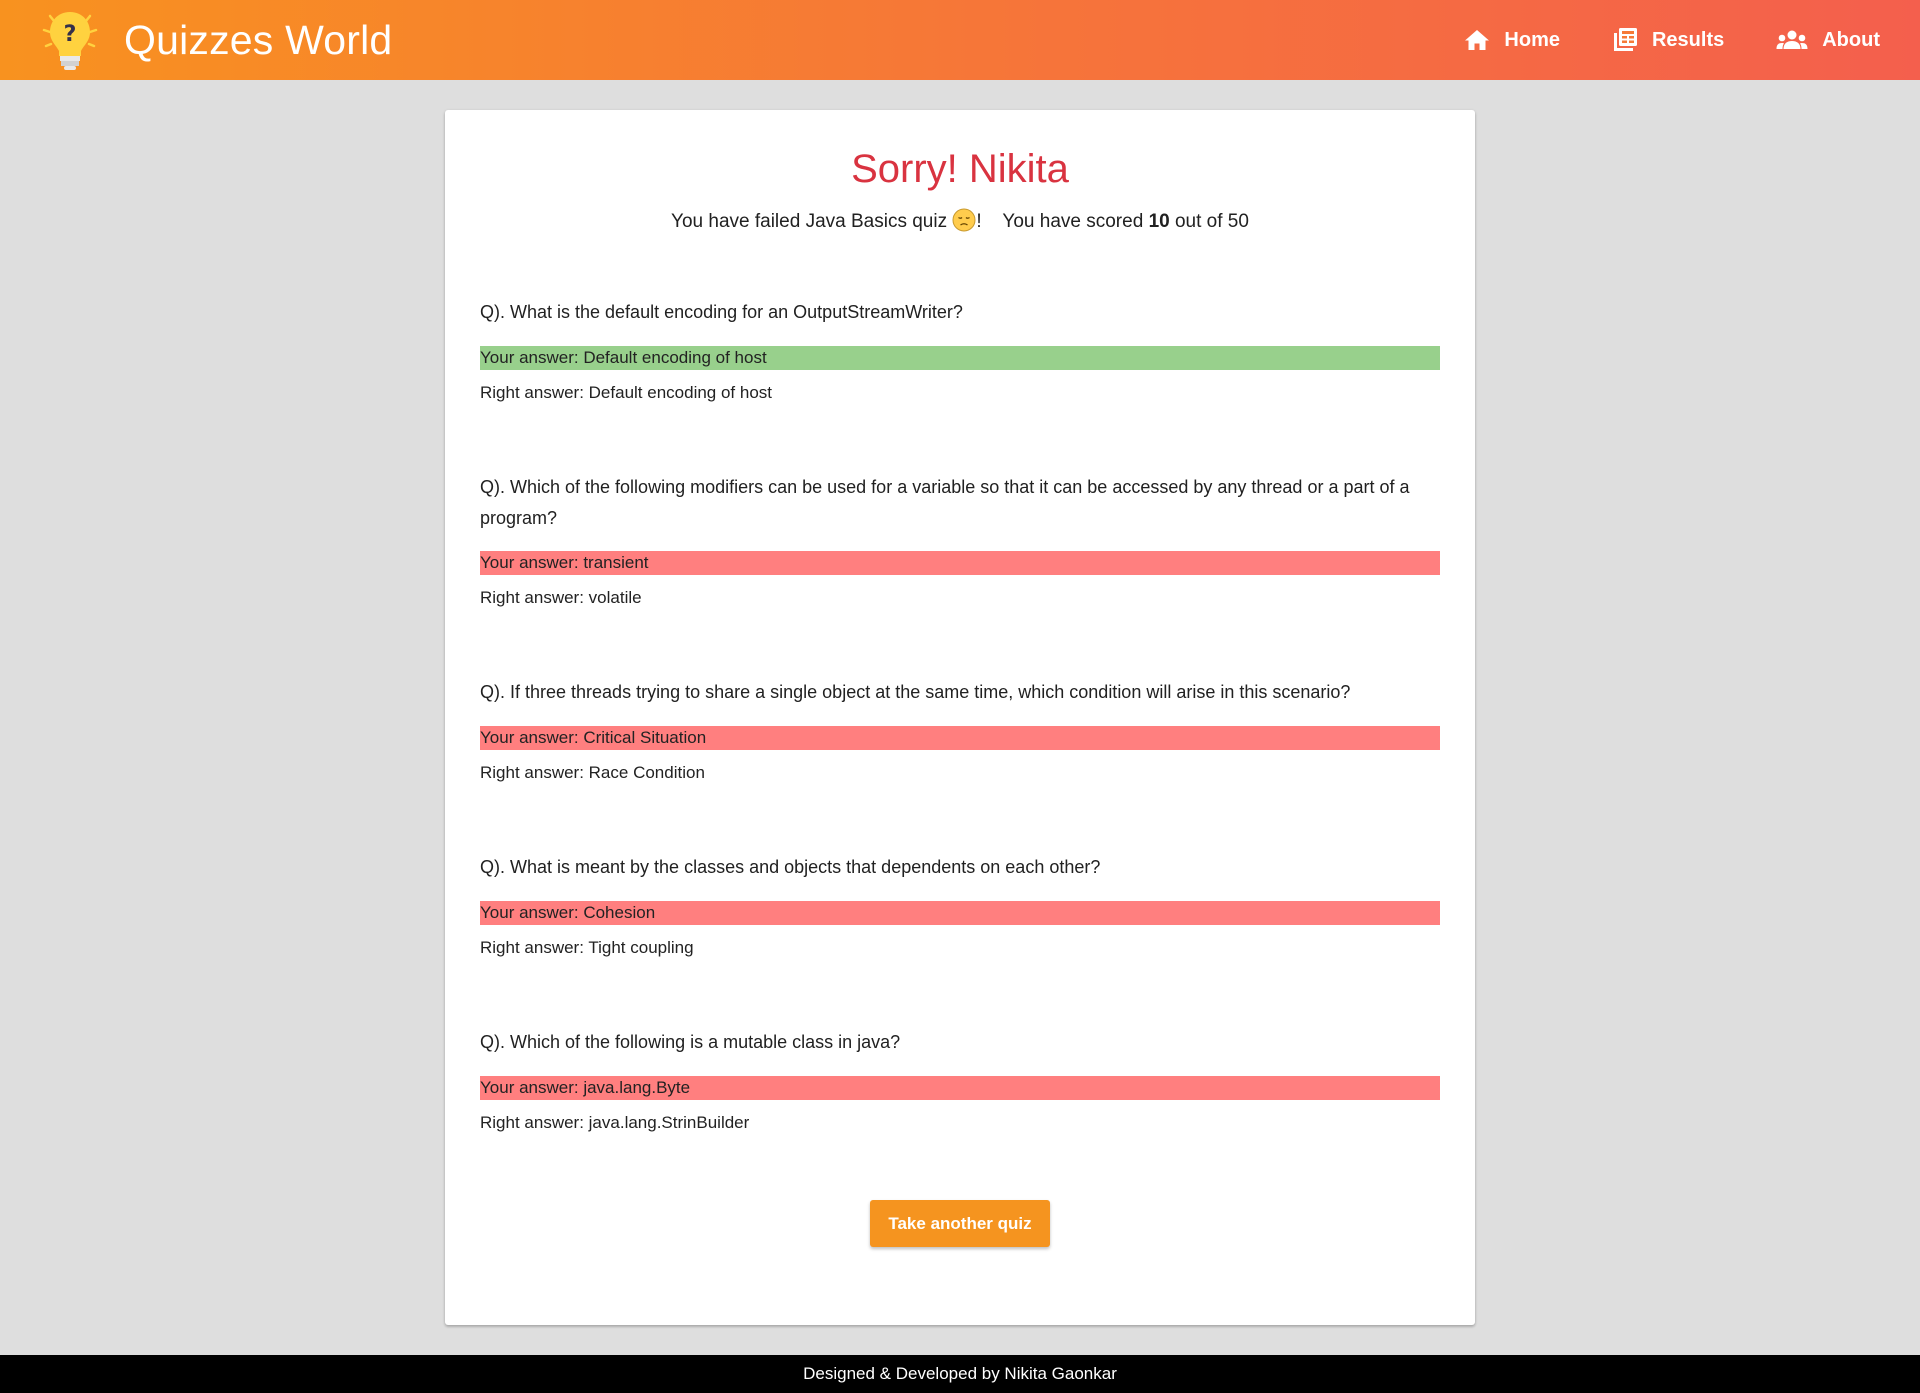 This screenshot has width=1920, height=1393. Describe the element at coordinates (960, 169) in the screenshot. I see `result-title: Sorry! Nikita` at that location.